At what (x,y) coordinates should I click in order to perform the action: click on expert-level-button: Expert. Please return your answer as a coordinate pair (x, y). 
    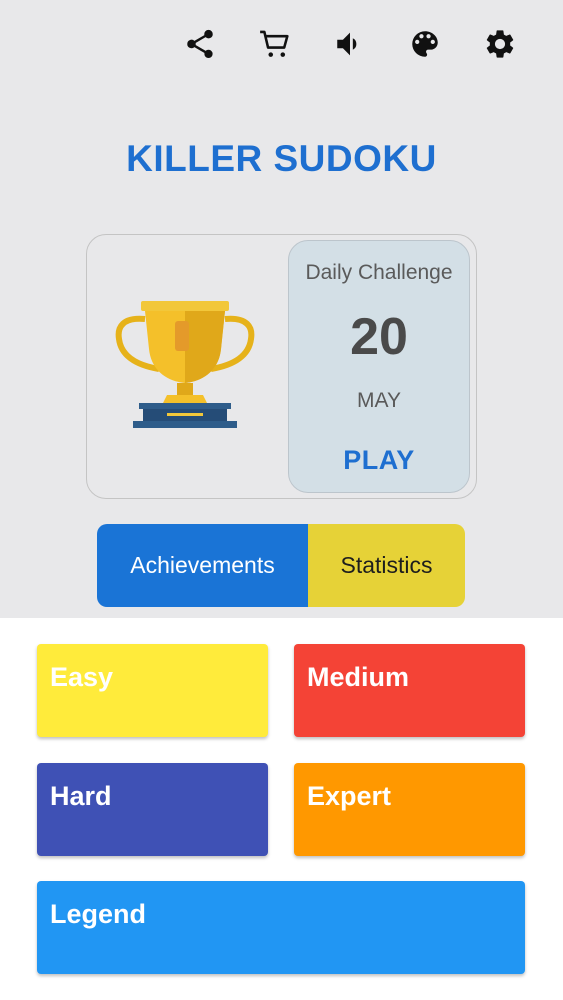
    Looking at the image, I should click on (409, 809).